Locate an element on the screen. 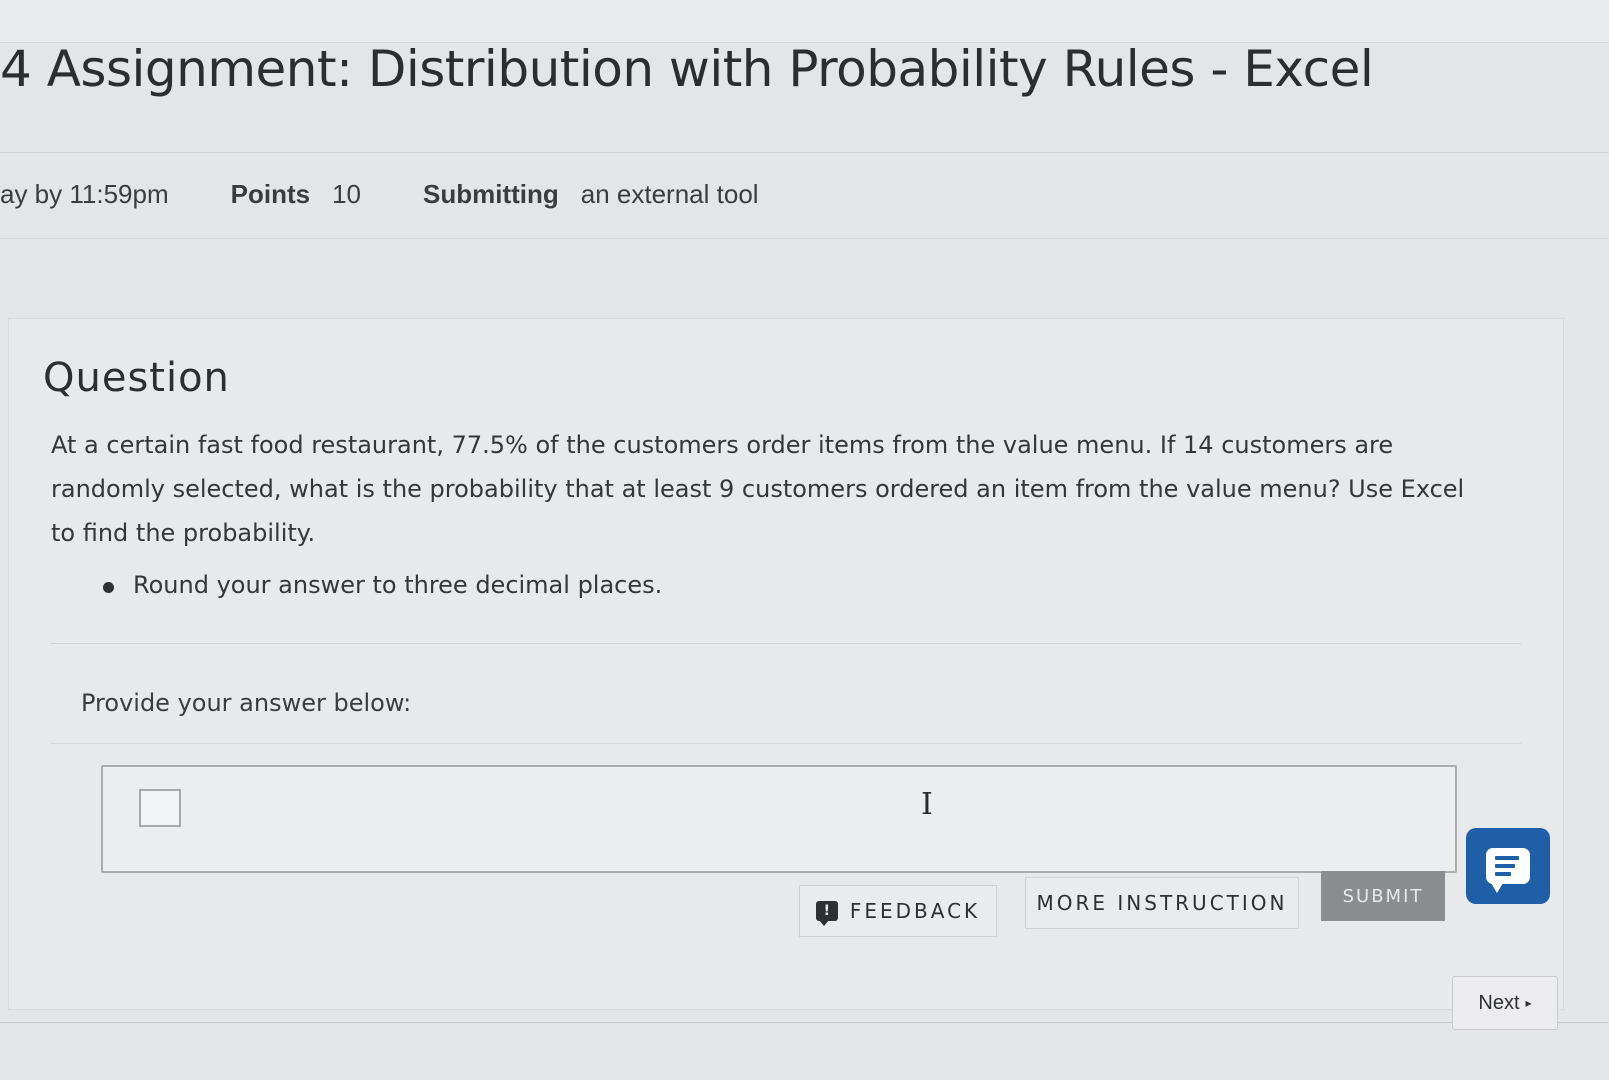 The height and width of the screenshot is (1080, 1609). browser-top-band is located at coordinates (804, 21).